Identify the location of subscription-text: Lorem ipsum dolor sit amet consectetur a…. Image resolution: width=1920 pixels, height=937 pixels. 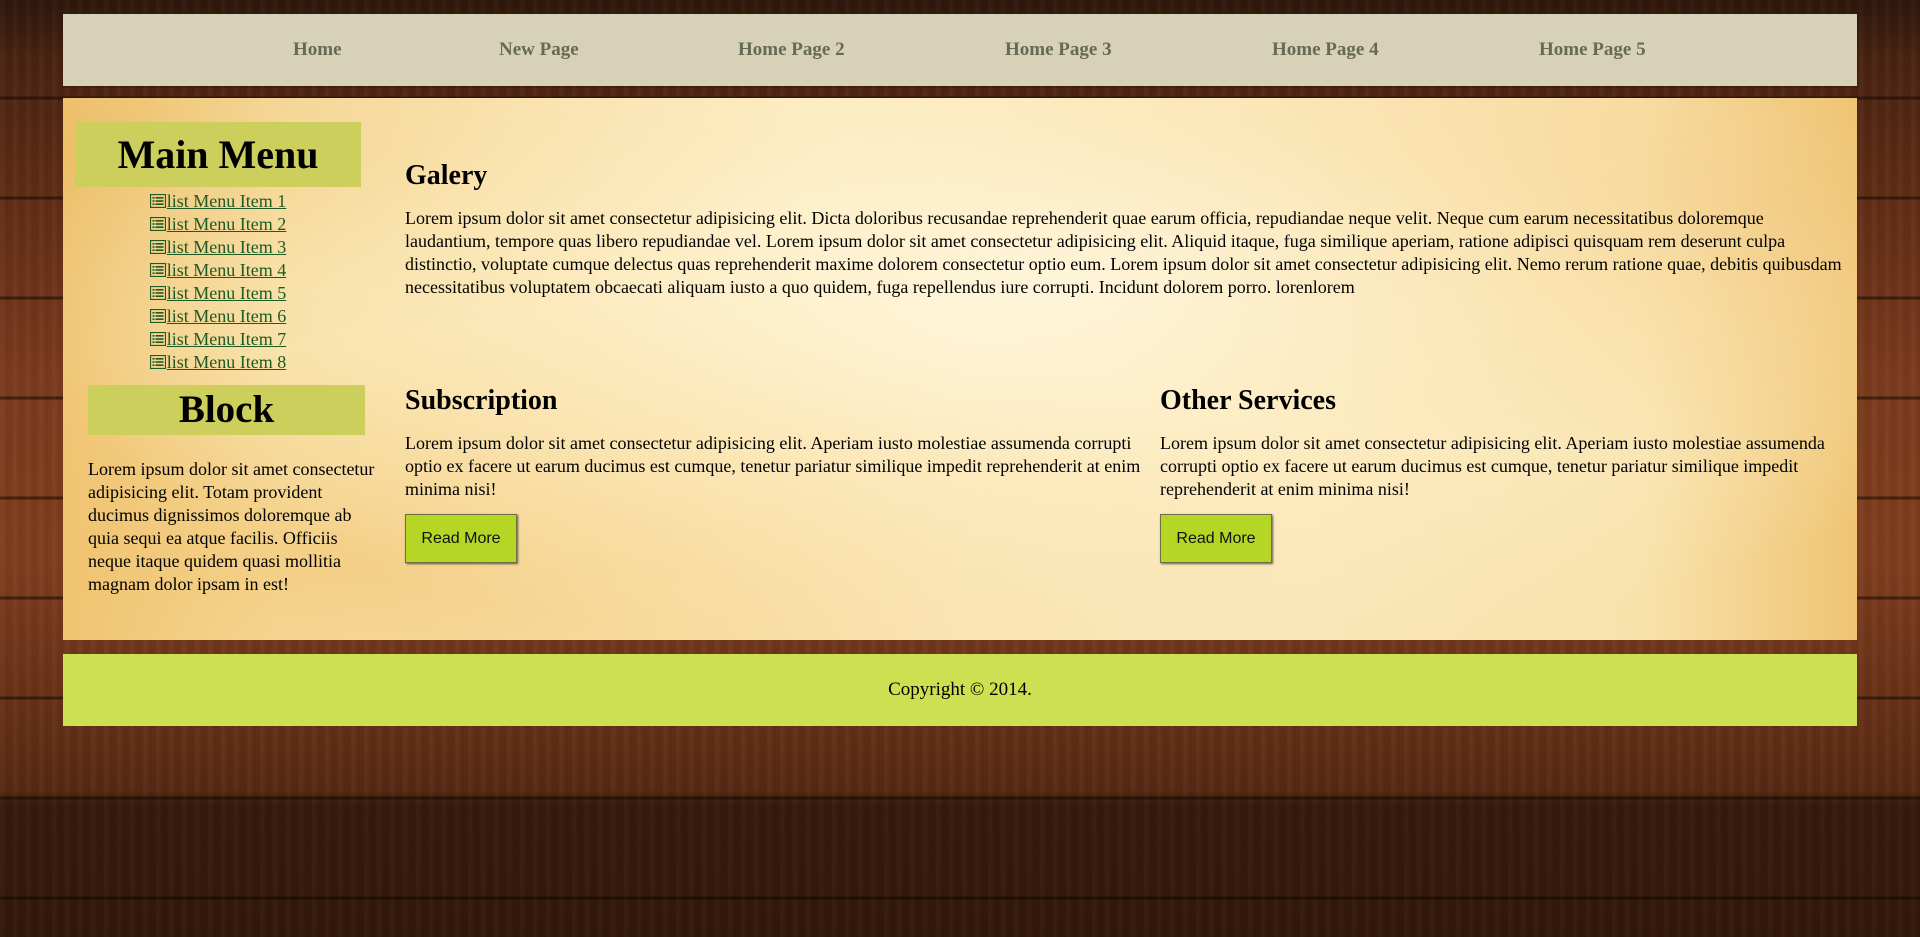
(773, 466).